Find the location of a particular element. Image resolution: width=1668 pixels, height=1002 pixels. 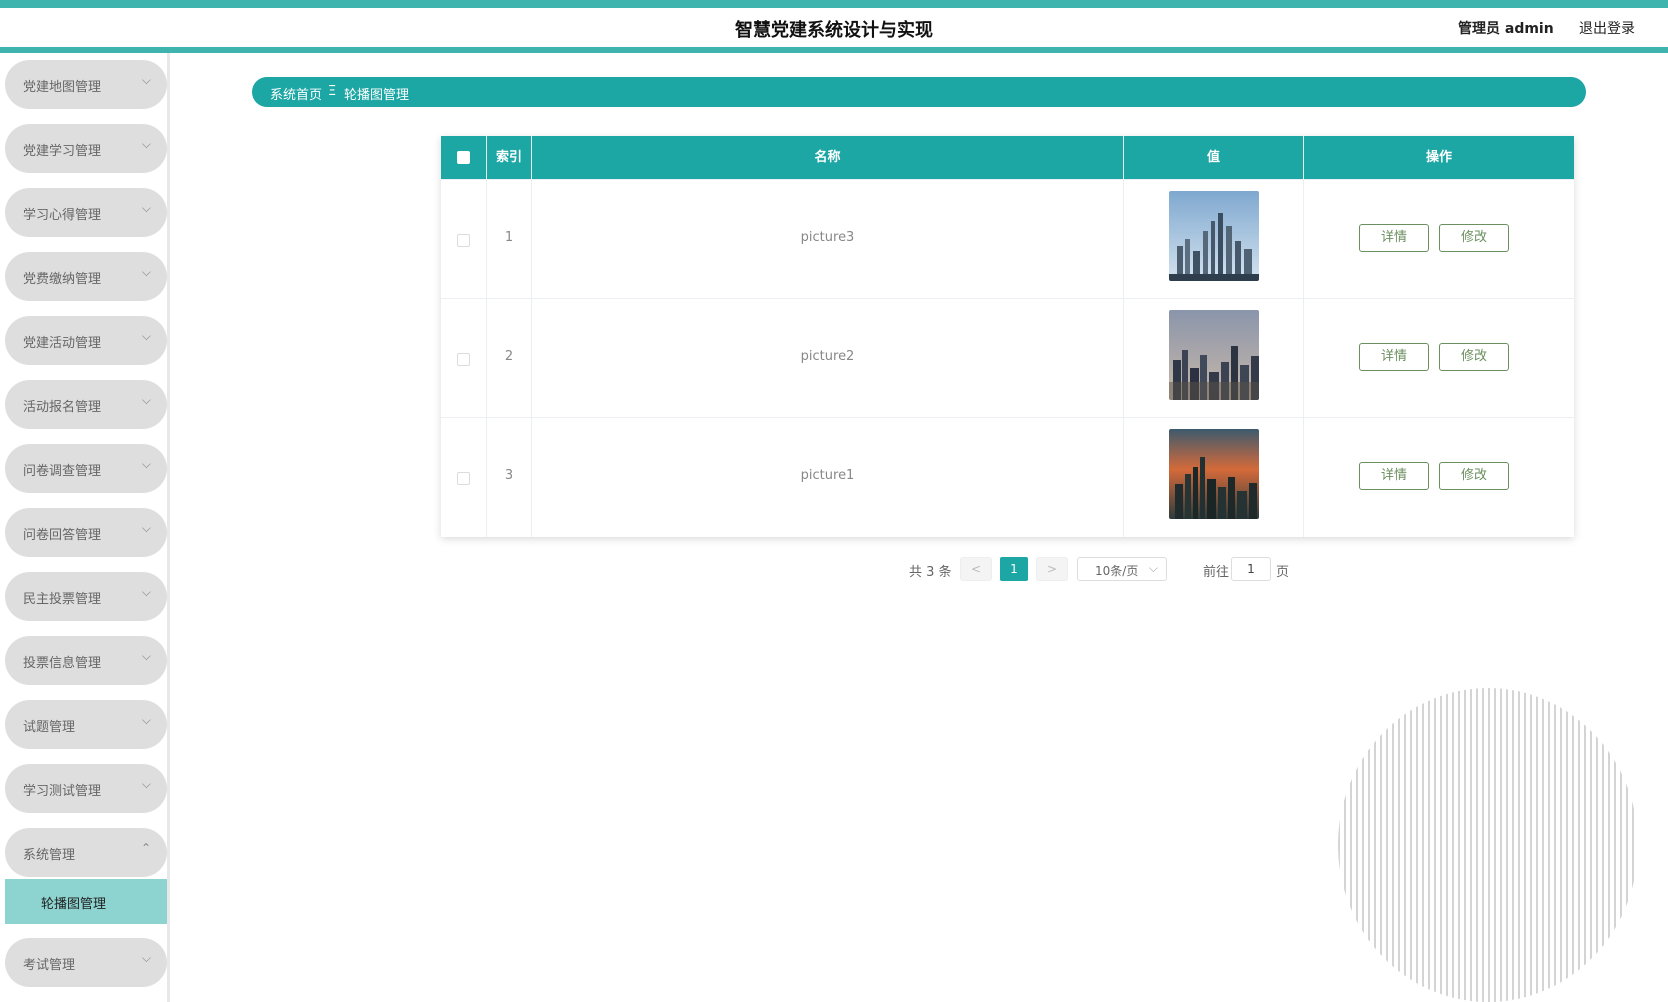

row-index-cell: 2 is located at coordinates (509, 358).